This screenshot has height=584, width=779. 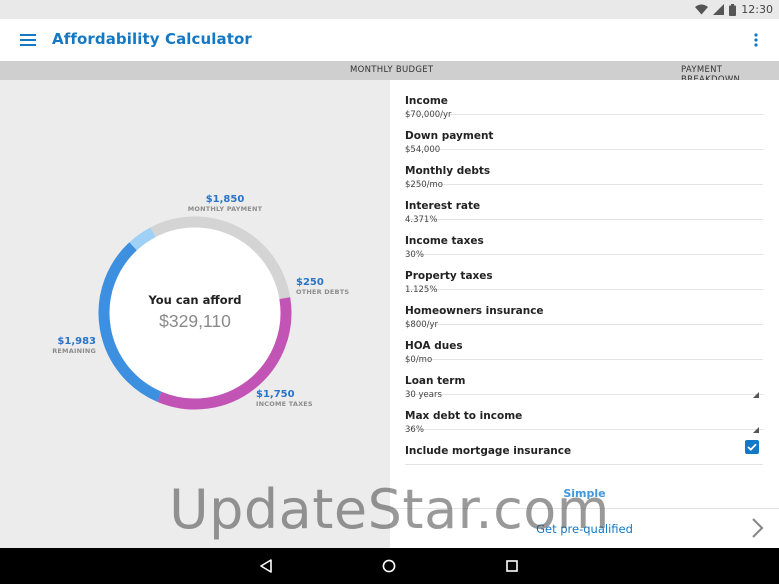 I want to click on back-icon, so click(x=266, y=566).